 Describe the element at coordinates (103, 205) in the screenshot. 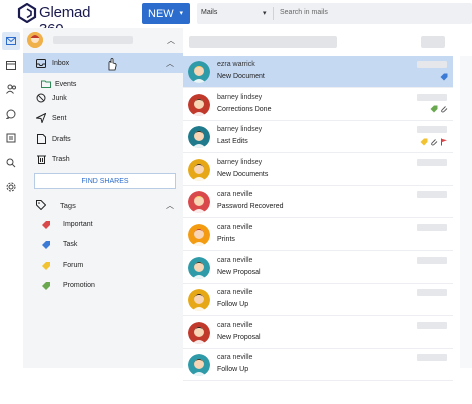

I see `tags-header: Tags ︿` at that location.